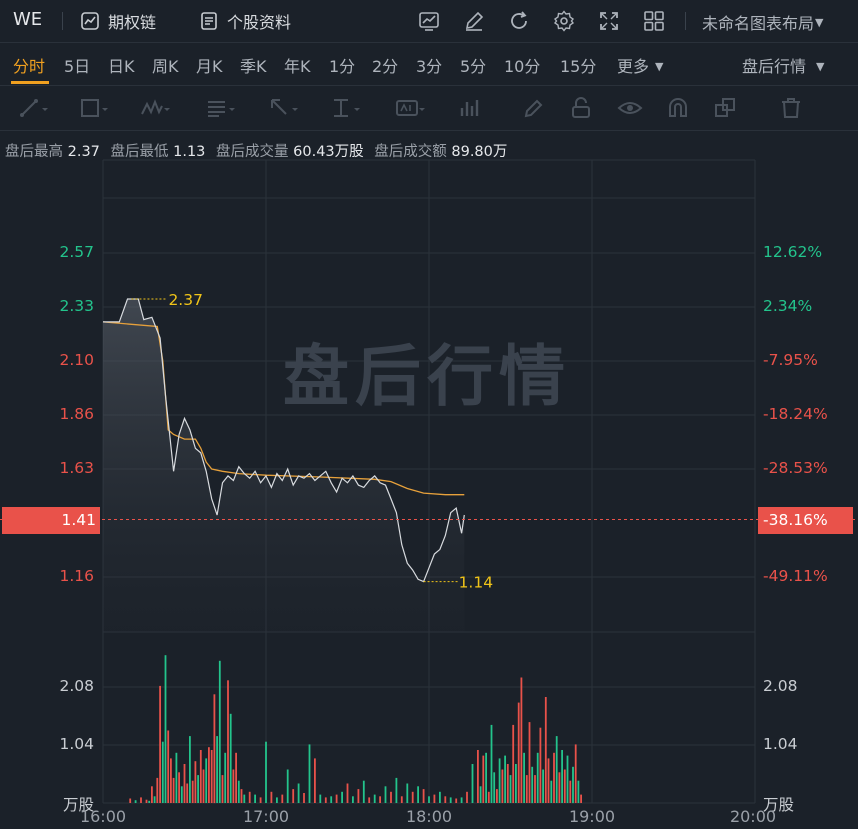 Image resolution: width=858 pixels, height=829 pixels. What do you see at coordinates (592, 816) in the screenshot?
I see `time-tick-label: 19:00` at bounding box center [592, 816].